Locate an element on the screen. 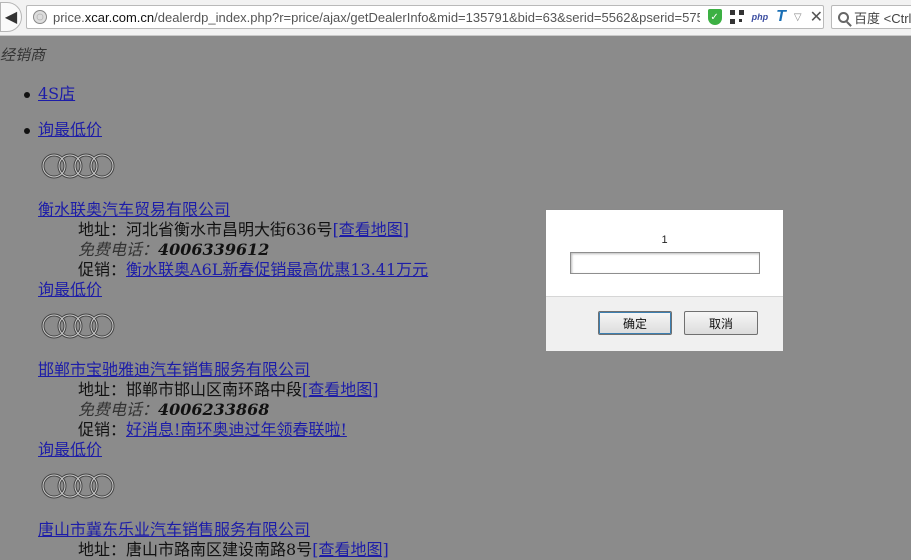 This screenshot has width=911, height=560. close-icon: ✕ is located at coordinates (816, 17).